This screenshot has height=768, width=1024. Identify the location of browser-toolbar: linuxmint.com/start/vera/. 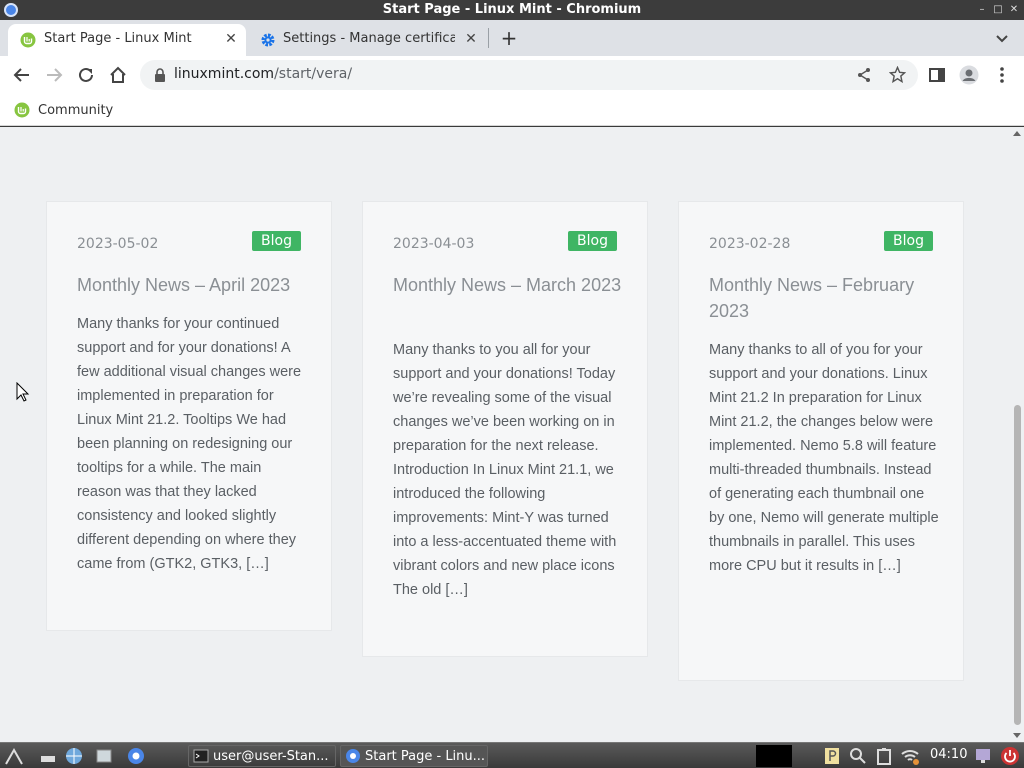
(512, 75).